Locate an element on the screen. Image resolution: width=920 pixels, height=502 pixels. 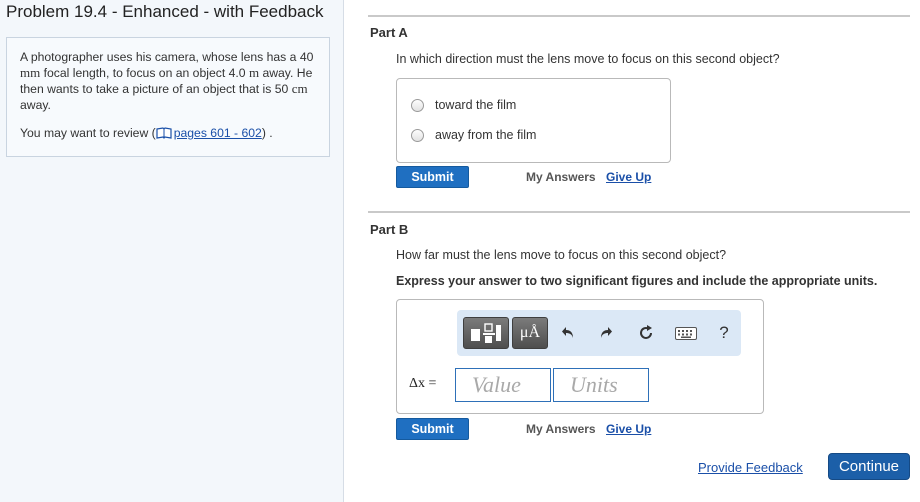
continue-button: Continue is located at coordinates (869, 466).